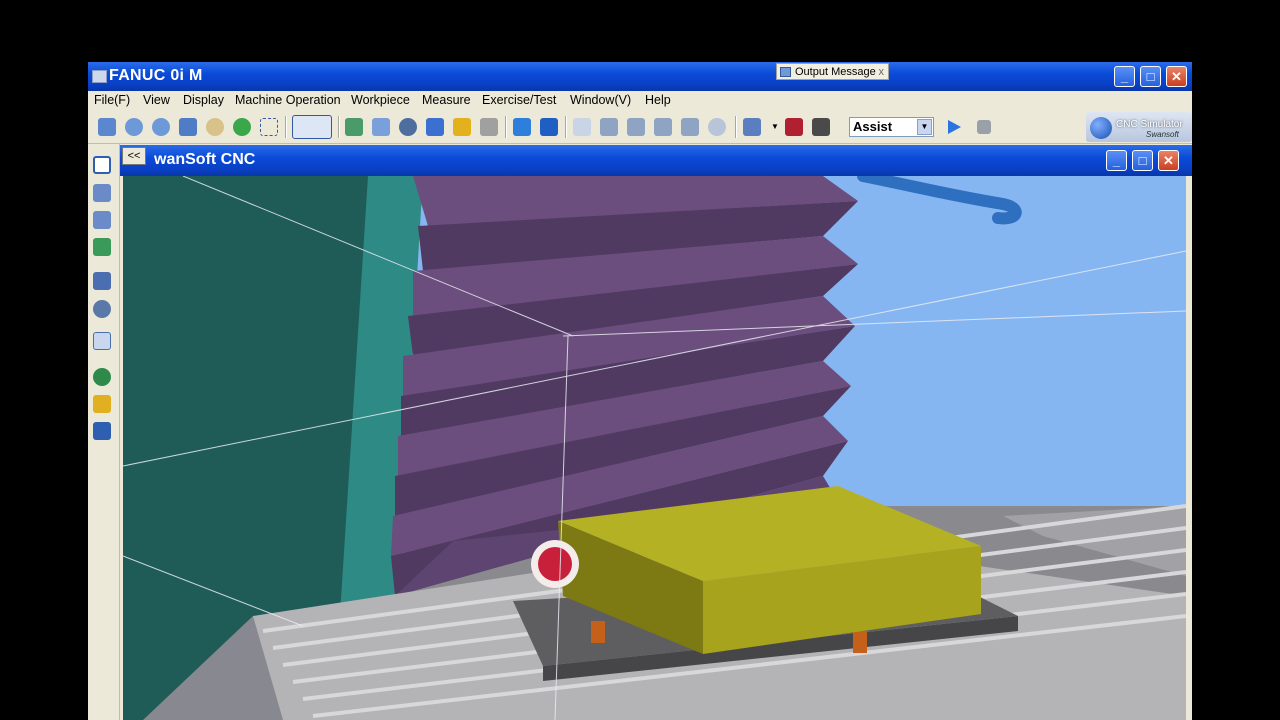 The width and height of the screenshot is (1280, 720). What do you see at coordinates (102, 309) in the screenshot?
I see `compass-icon` at bounding box center [102, 309].